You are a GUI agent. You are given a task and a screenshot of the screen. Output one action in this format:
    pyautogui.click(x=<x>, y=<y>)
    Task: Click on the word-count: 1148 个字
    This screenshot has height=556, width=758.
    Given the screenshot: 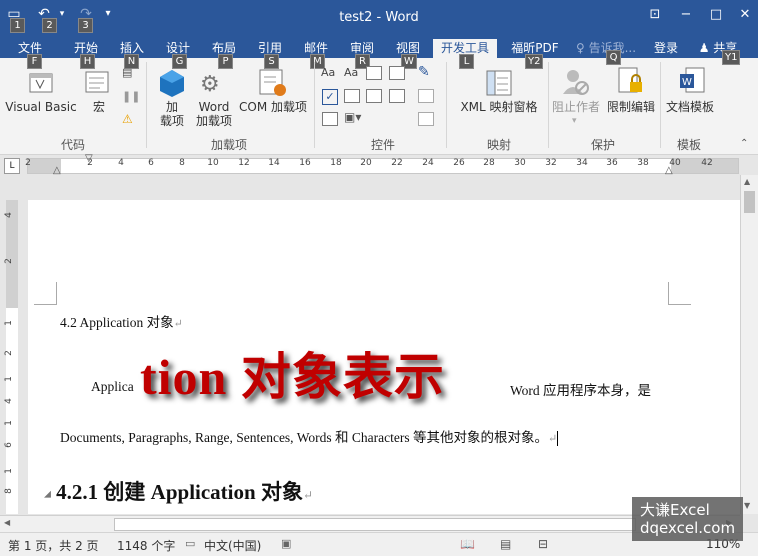 What is the action you would take?
    pyautogui.click(x=146, y=545)
    